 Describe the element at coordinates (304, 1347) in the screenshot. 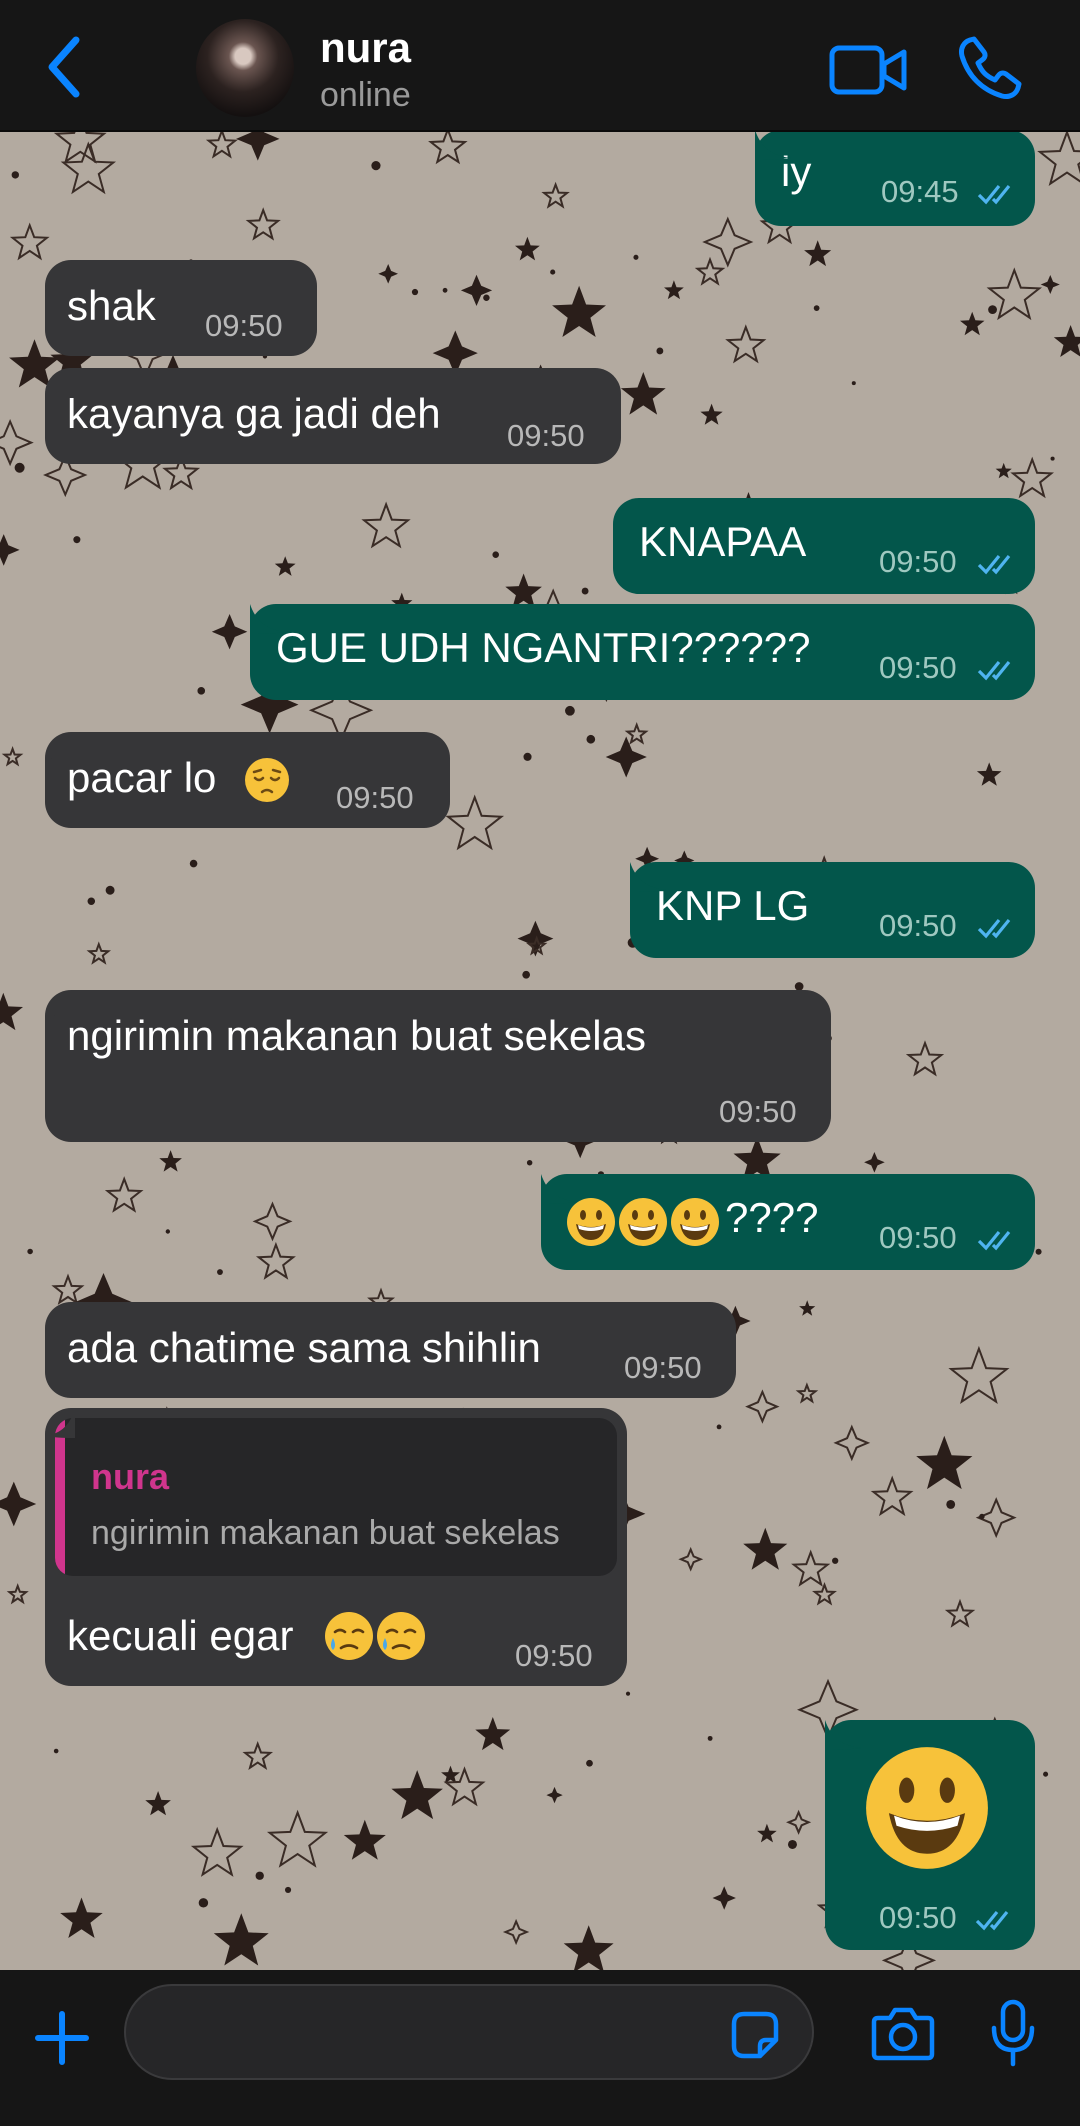

I see `message-text: ada chatime sama shihlin` at that location.